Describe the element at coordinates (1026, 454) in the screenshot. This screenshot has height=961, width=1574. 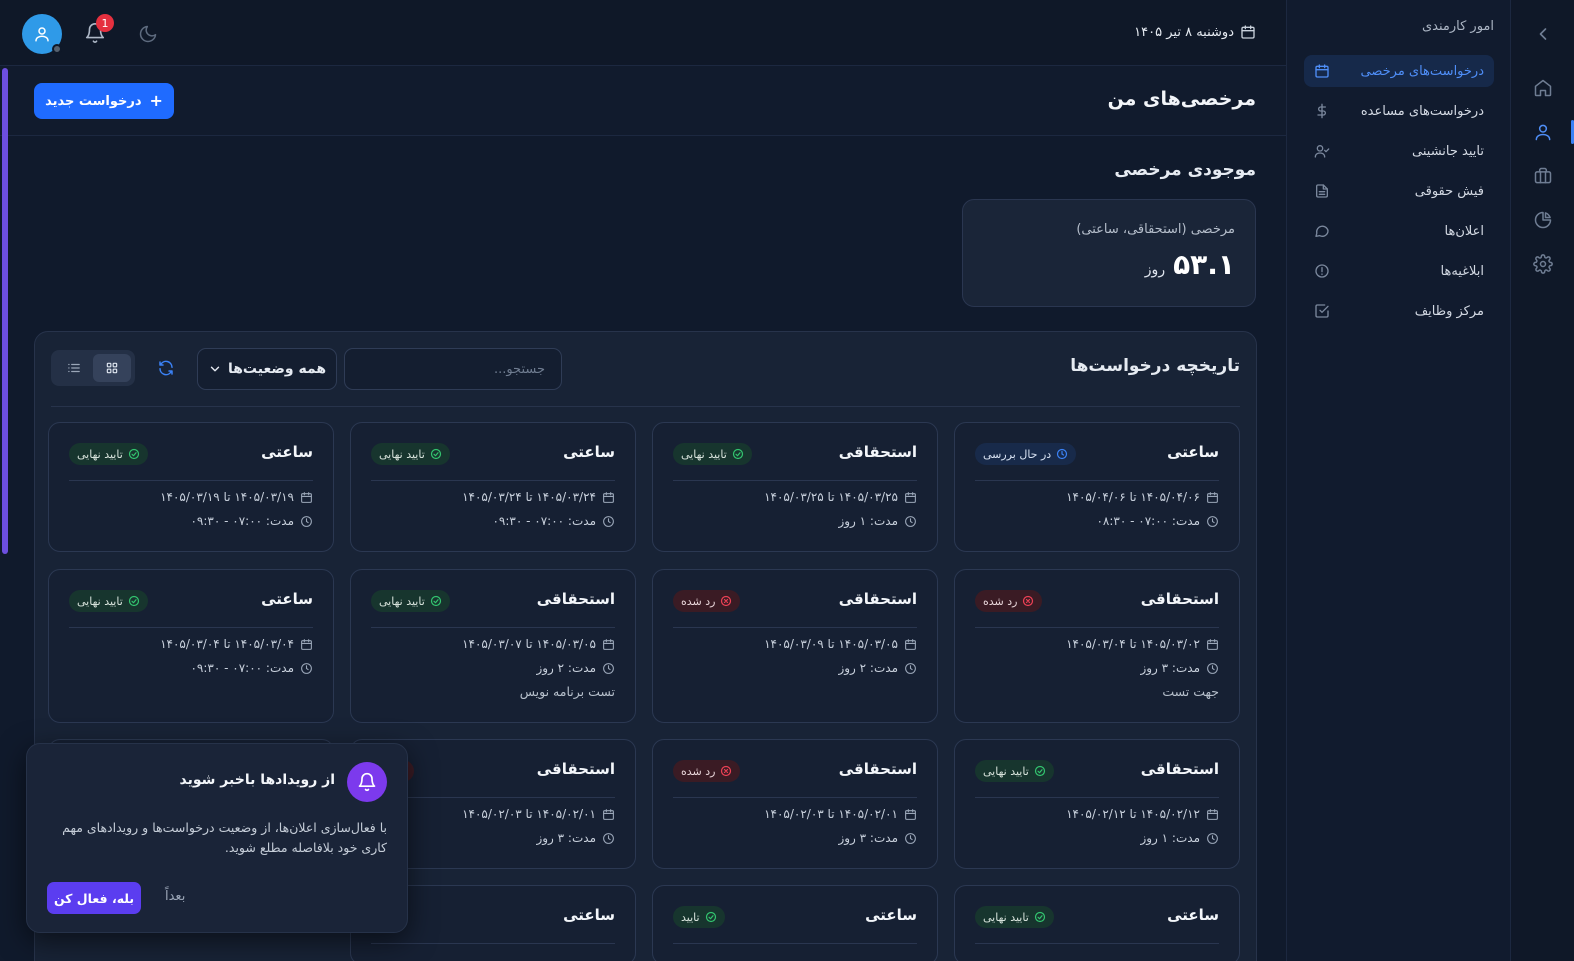
I see `status-badge: در حال بررسی` at that location.